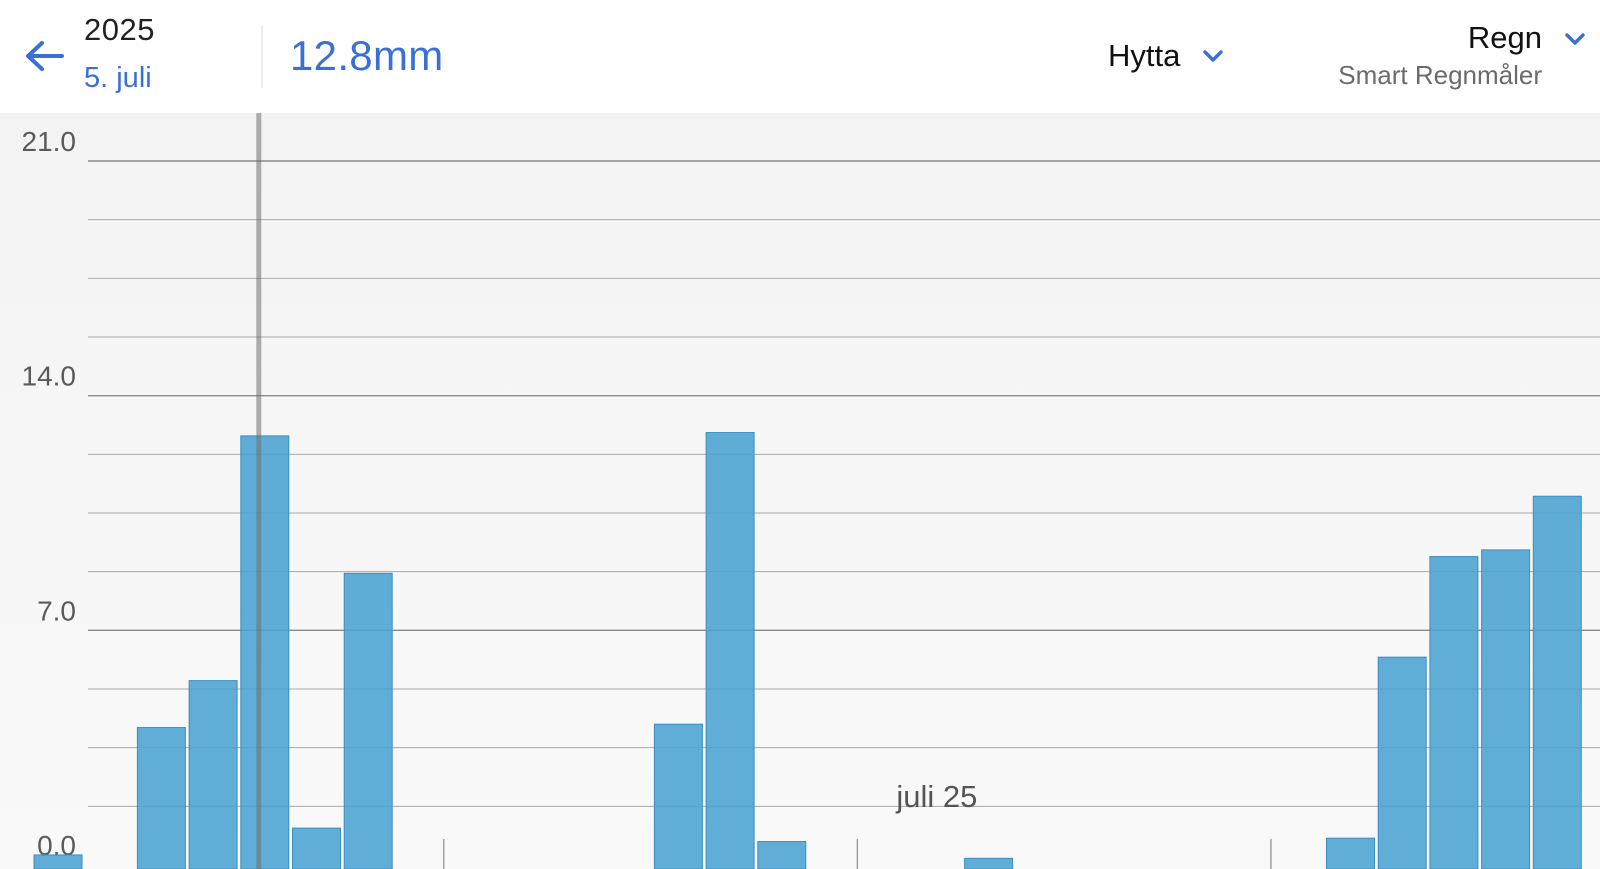  What do you see at coordinates (56, 610) in the screenshot?
I see `y-tick-label: 7.0` at bounding box center [56, 610].